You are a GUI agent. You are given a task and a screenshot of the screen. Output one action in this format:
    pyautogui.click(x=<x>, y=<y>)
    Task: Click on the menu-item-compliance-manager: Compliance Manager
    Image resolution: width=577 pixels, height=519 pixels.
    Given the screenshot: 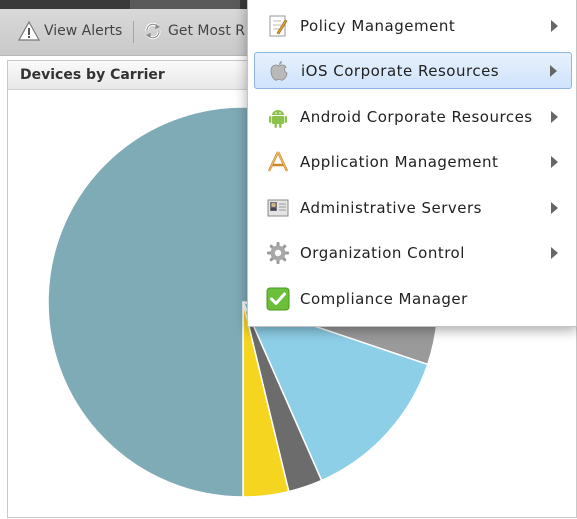 What is the action you would take?
    pyautogui.click(x=413, y=298)
    